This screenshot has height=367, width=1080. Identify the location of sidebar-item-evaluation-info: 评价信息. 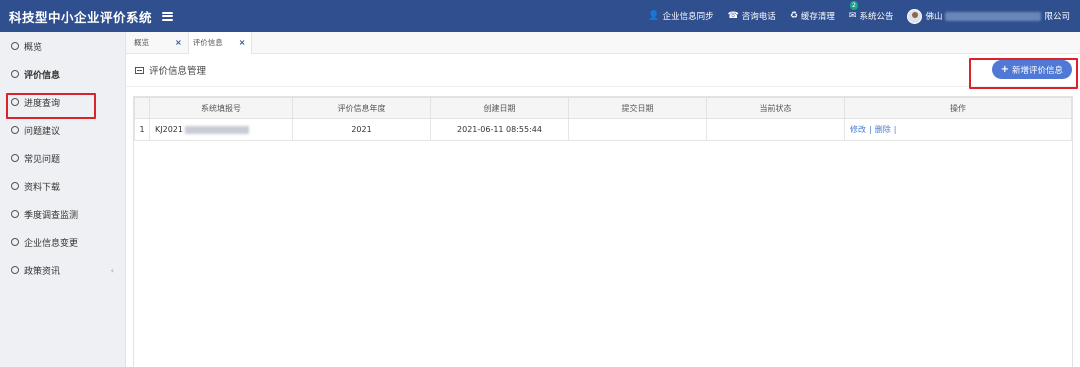
(62, 74).